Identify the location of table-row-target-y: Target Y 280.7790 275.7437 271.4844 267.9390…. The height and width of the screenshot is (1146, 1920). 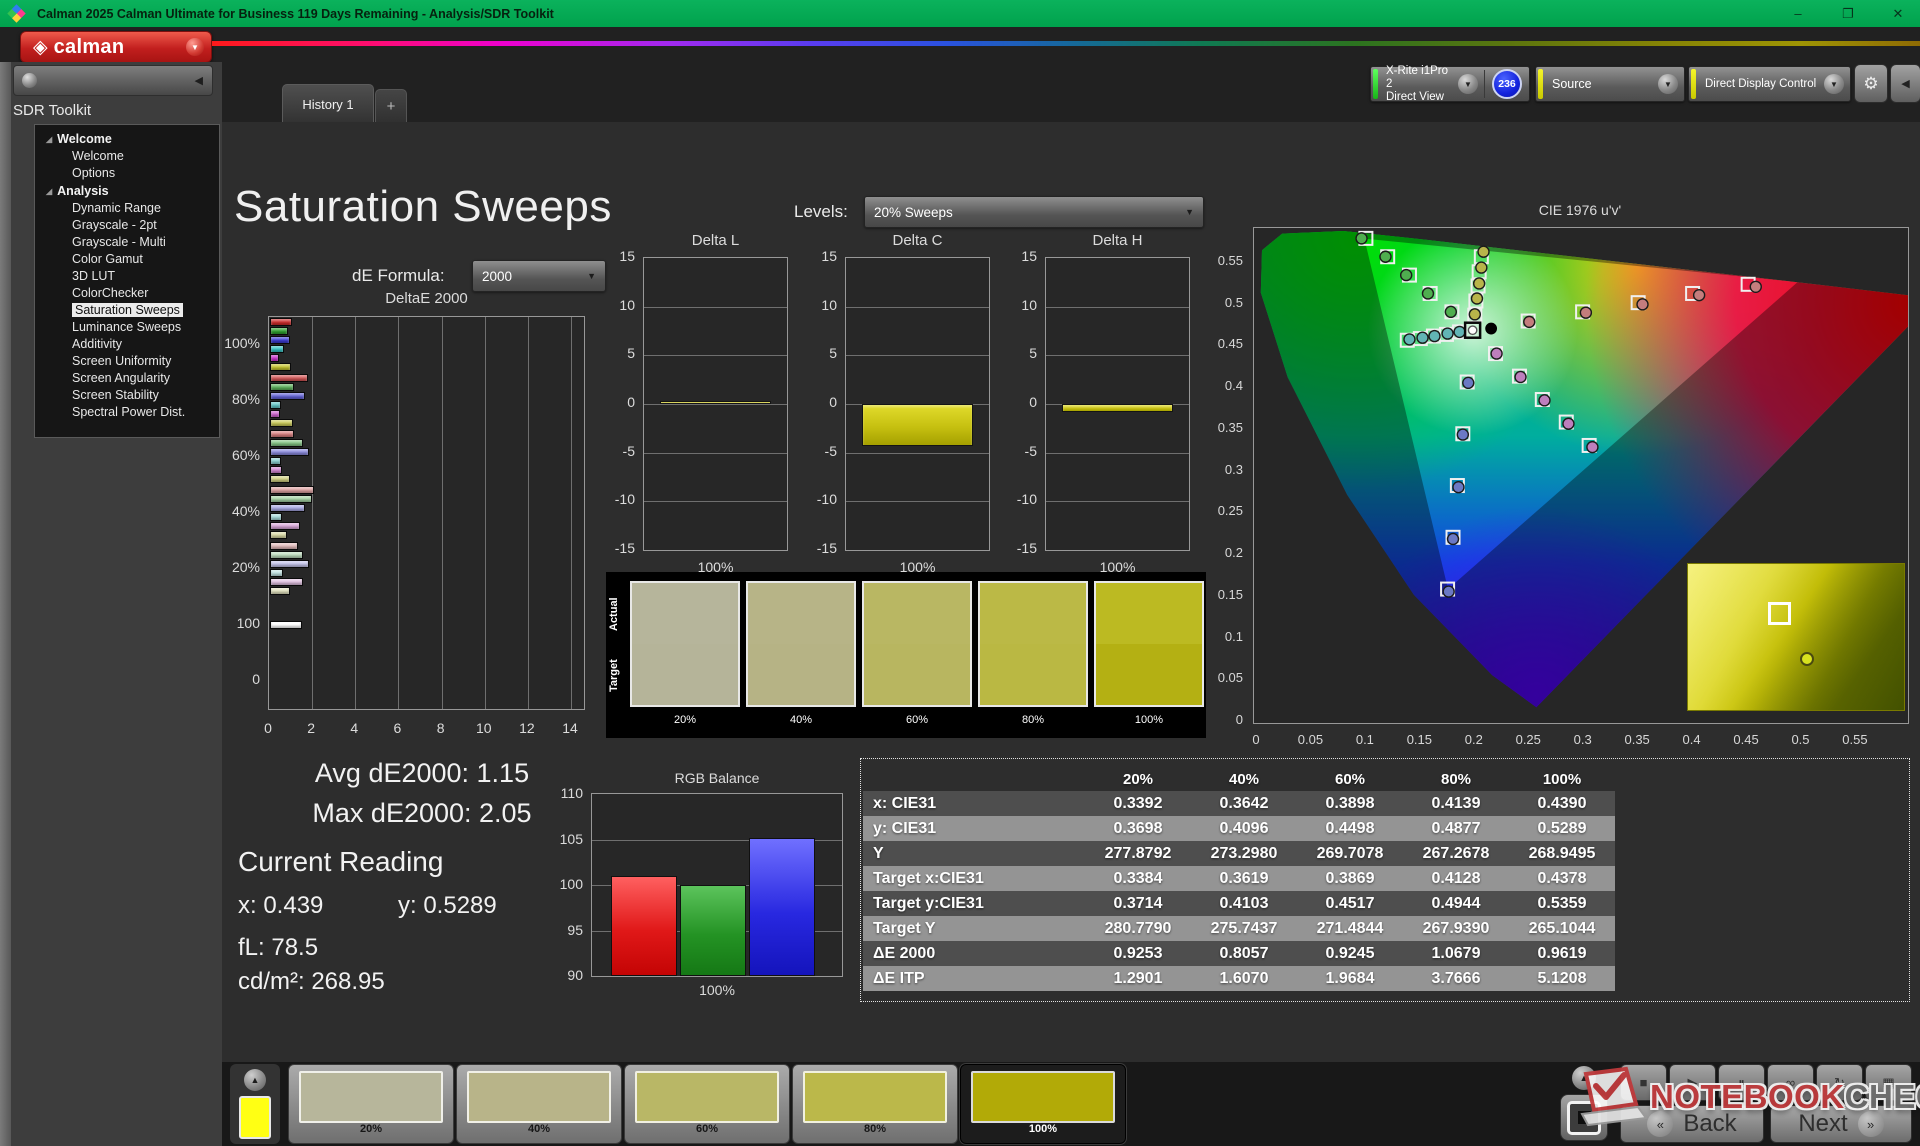
(1239, 928).